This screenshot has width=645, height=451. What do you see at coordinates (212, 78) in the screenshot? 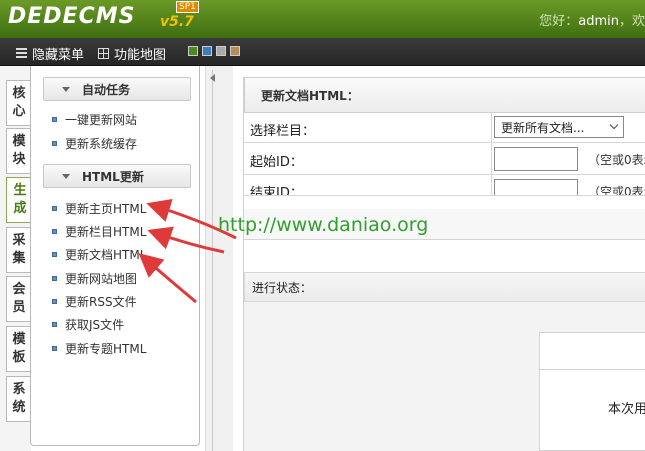
I see `collapse-left-icon` at bounding box center [212, 78].